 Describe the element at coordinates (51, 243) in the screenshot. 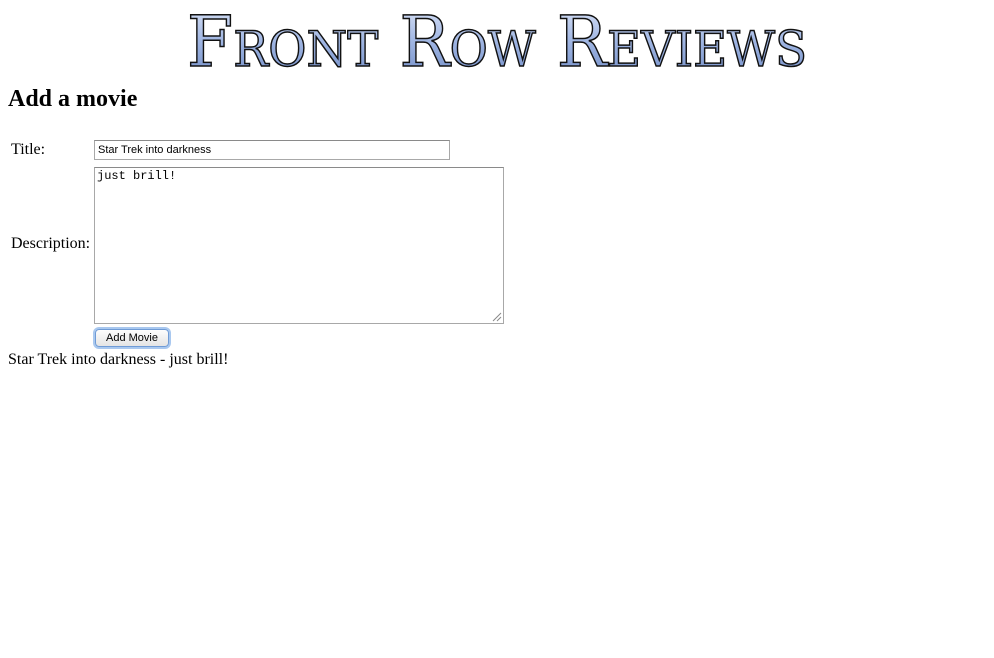

I see `description-label: Description:` at that location.